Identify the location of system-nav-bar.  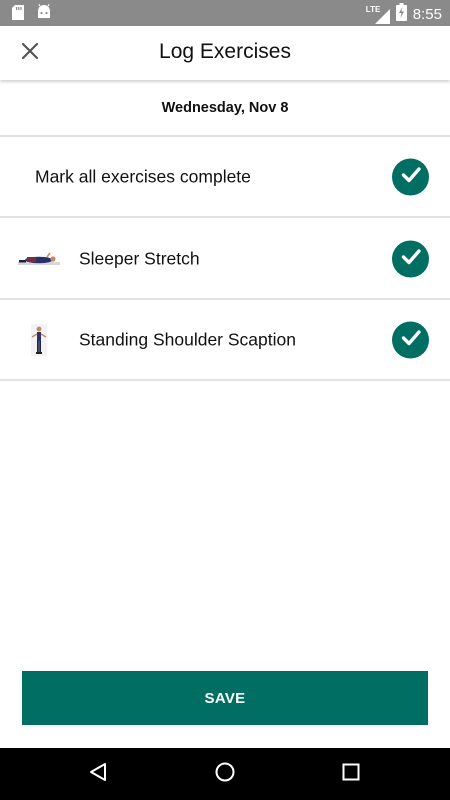
(225, 774).